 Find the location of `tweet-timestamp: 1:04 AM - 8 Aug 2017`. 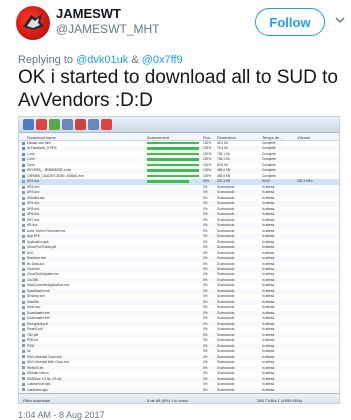

tweet-timestamp: 1:04 AM - 8 Aug 2017 is located at coordinates (61, 415).